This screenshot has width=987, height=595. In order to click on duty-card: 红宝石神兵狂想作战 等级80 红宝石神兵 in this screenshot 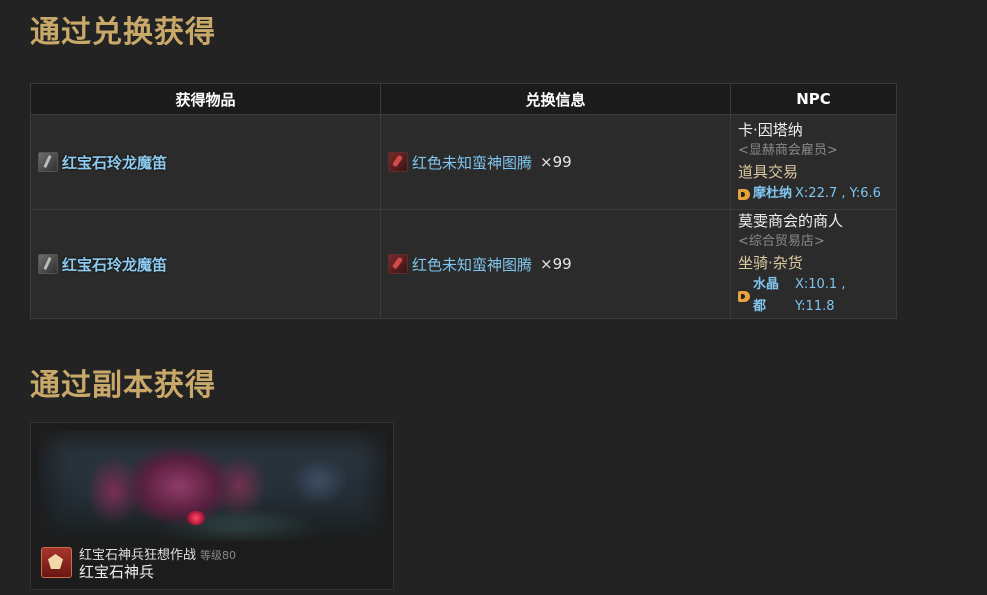, I will do `click(212, 506)`.